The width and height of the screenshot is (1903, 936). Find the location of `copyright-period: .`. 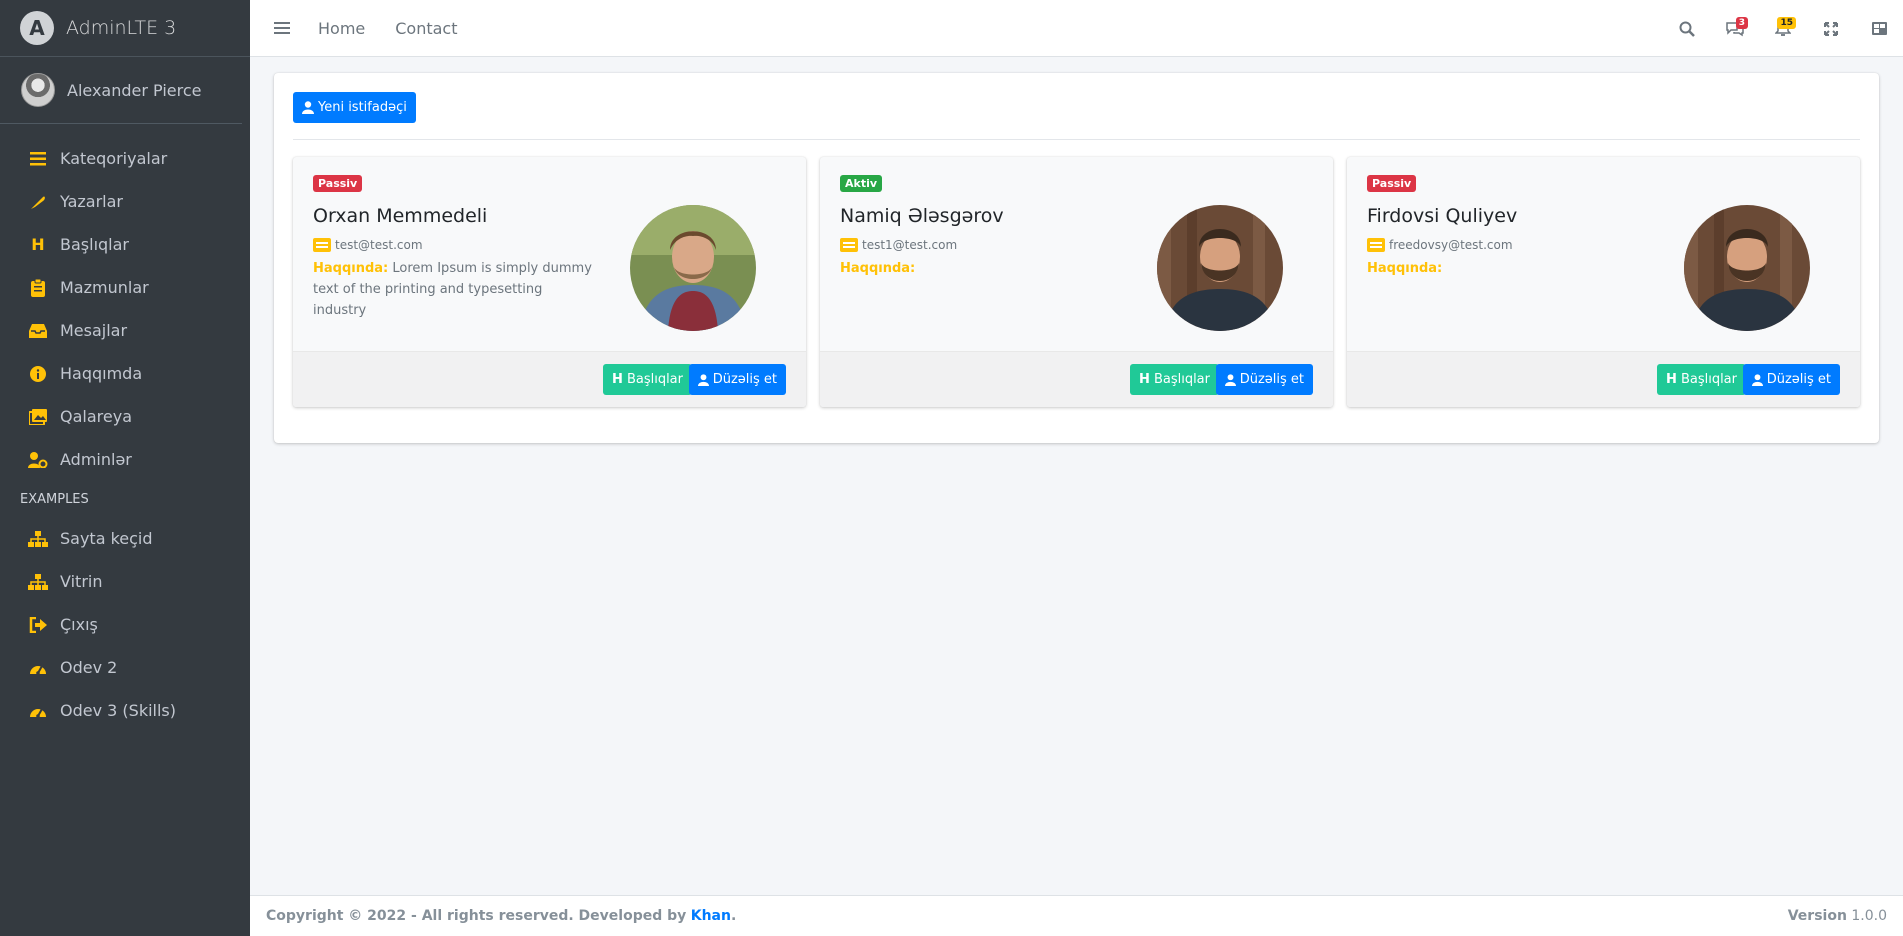

copyright-period: . is located at coordinates (733, 916).